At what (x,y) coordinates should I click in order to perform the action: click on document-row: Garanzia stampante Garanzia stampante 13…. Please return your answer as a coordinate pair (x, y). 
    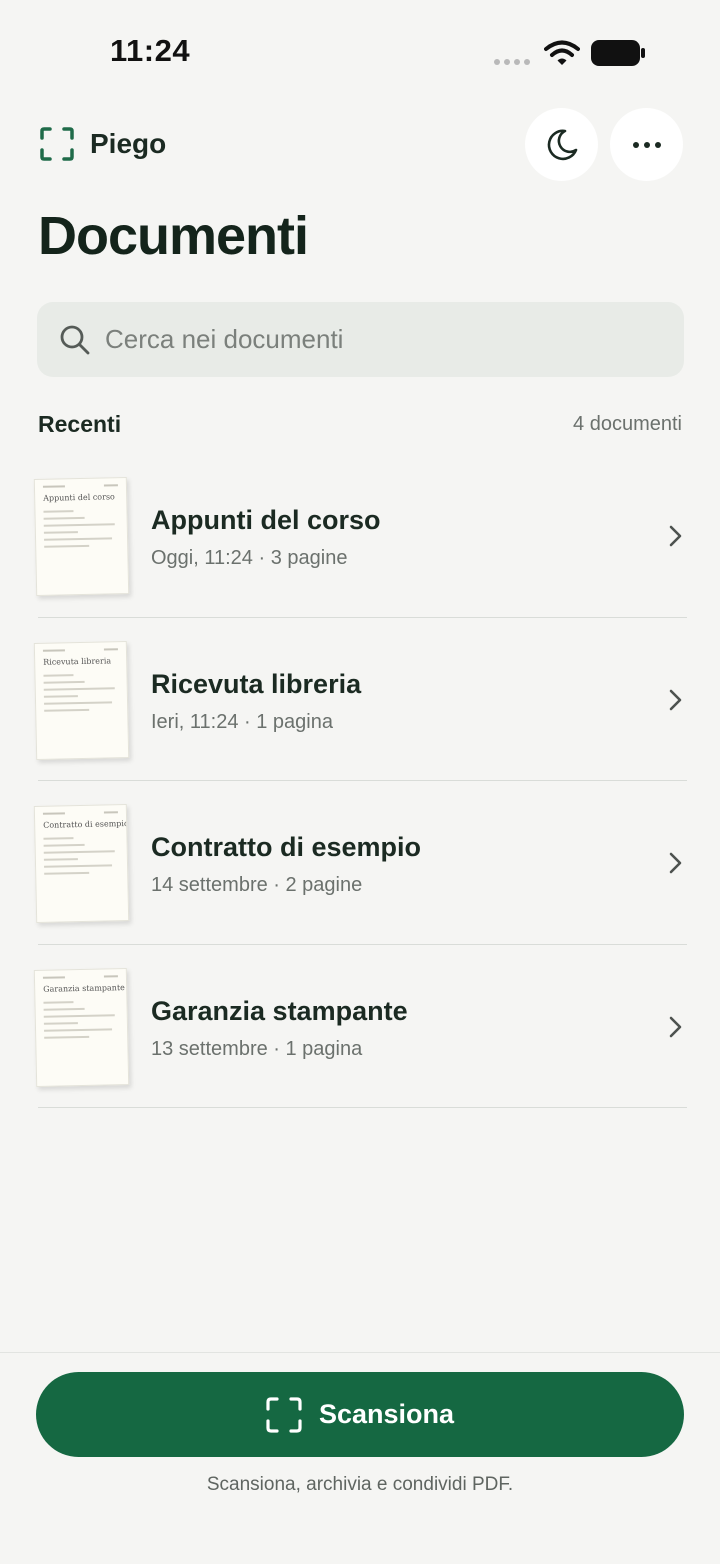
    Looking at the image, I should click on (360, 1026).